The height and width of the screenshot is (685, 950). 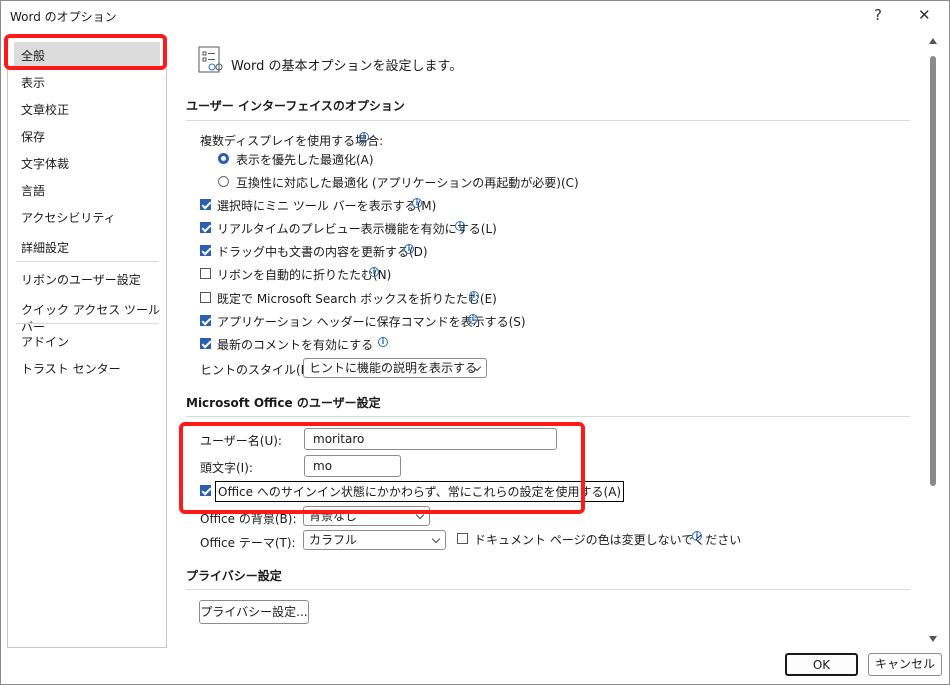 I want to click on options-icon, so click(x=210, y=59).